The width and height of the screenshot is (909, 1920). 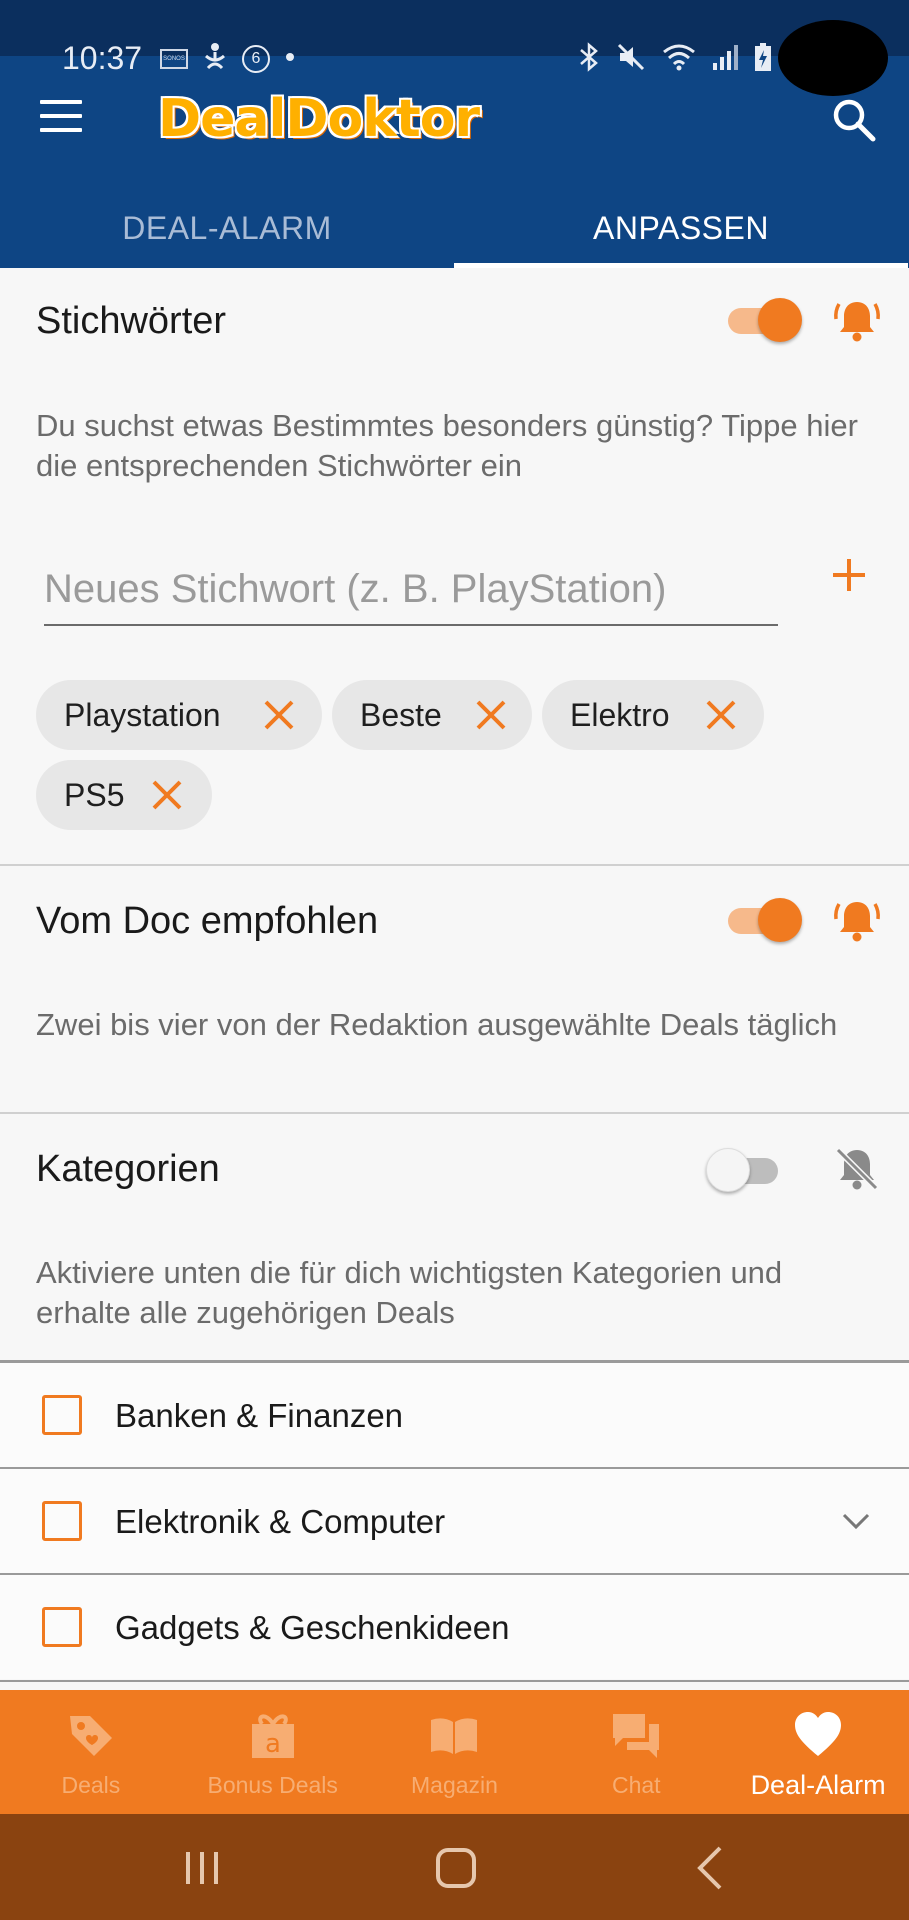 What do you see at coordinates (207, 921) in the screenshot?
I see `doc-recommended-title: Vom Doc empfohlen` at bounding box center [207, 921].